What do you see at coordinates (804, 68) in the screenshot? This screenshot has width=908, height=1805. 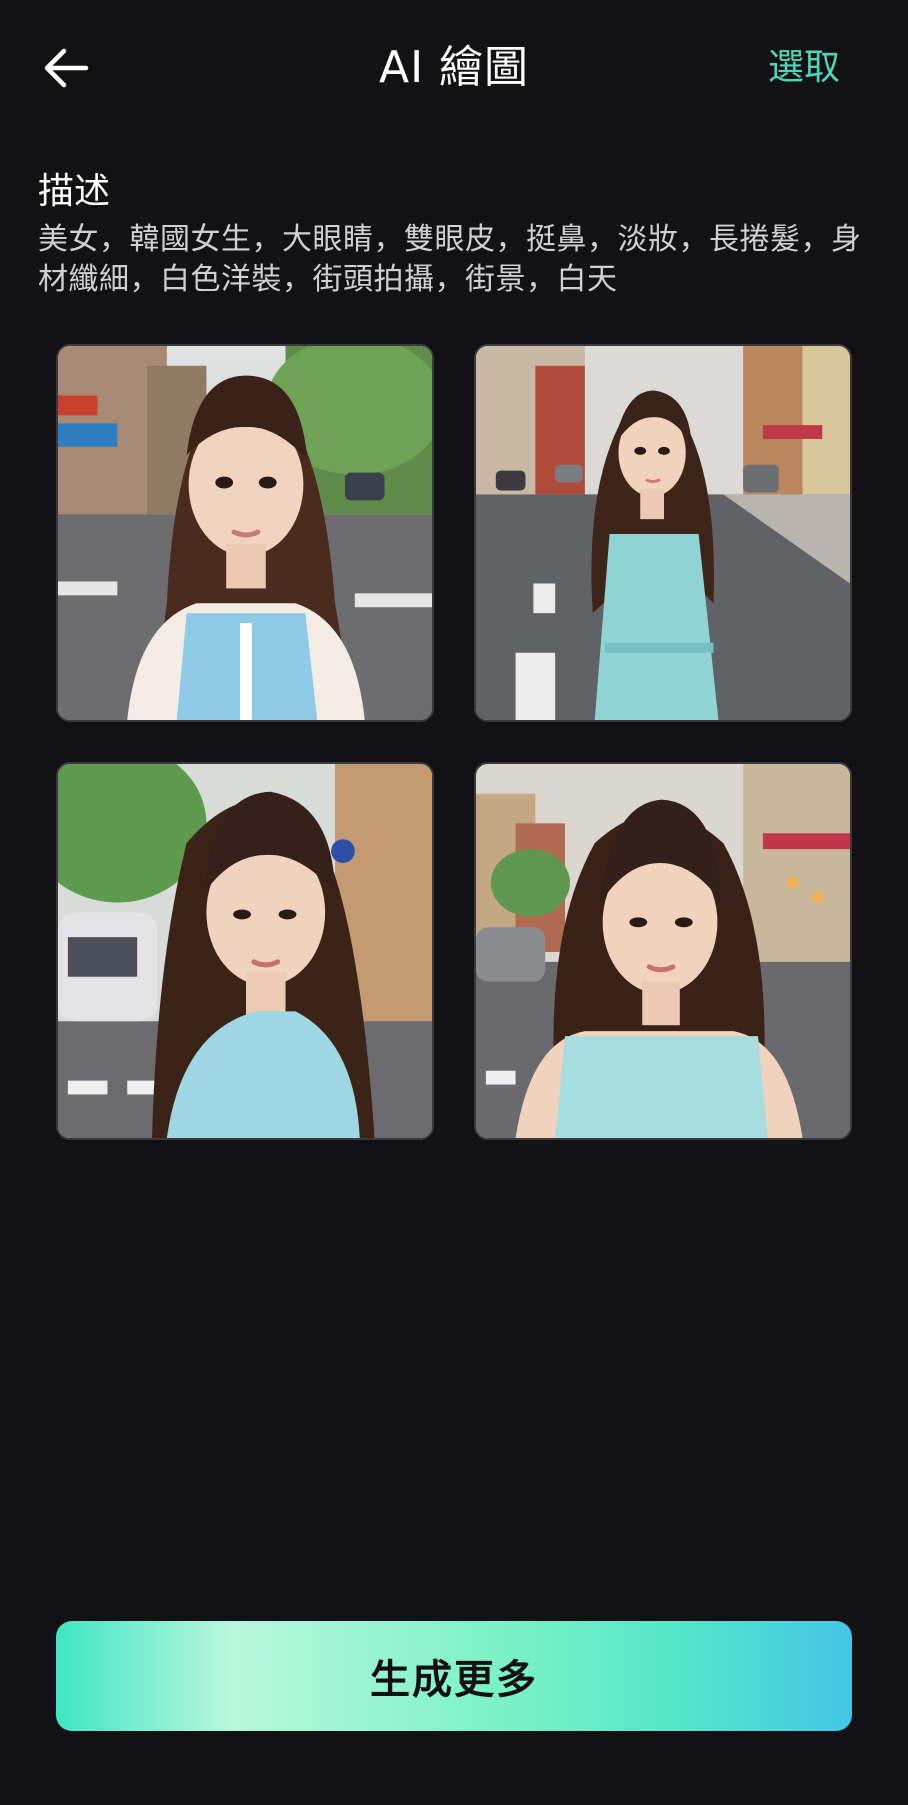 I see `select-button: 選取` at bounding box center [804, 68].